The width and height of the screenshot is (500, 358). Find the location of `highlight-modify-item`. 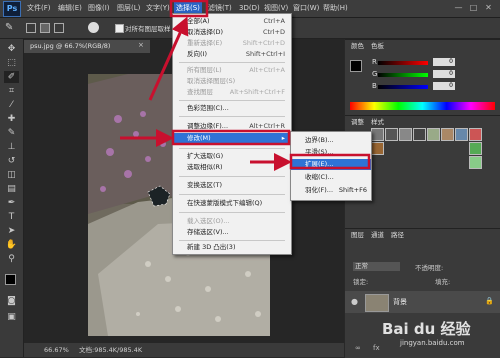

highlight-modify-item is located at coordinates (231, 137).